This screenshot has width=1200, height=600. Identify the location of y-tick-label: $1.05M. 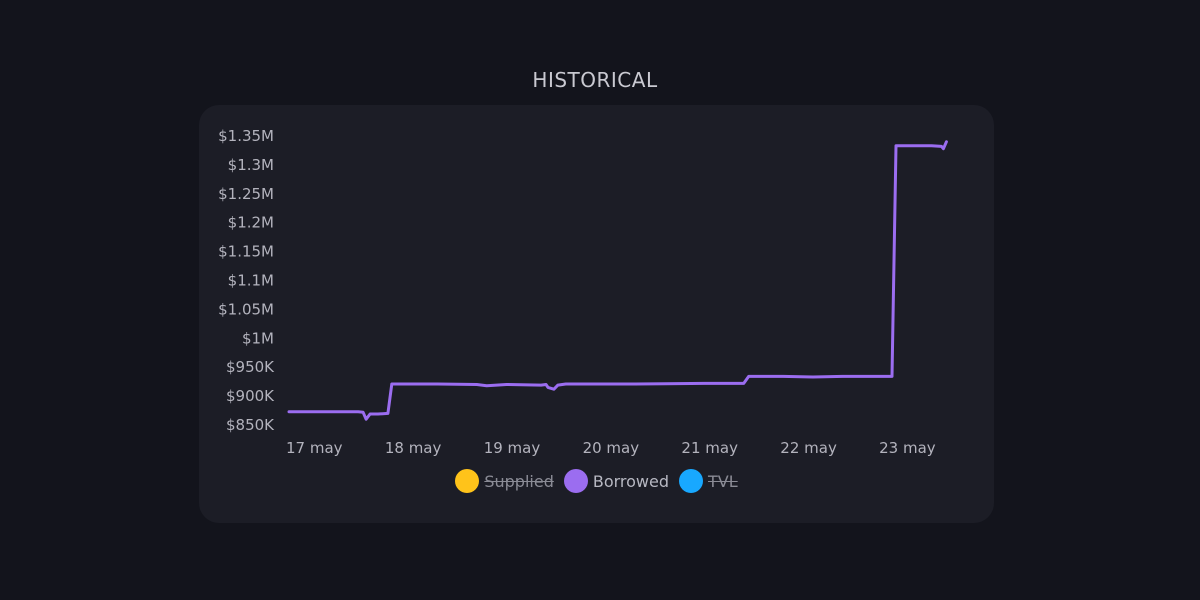
(246, 309).